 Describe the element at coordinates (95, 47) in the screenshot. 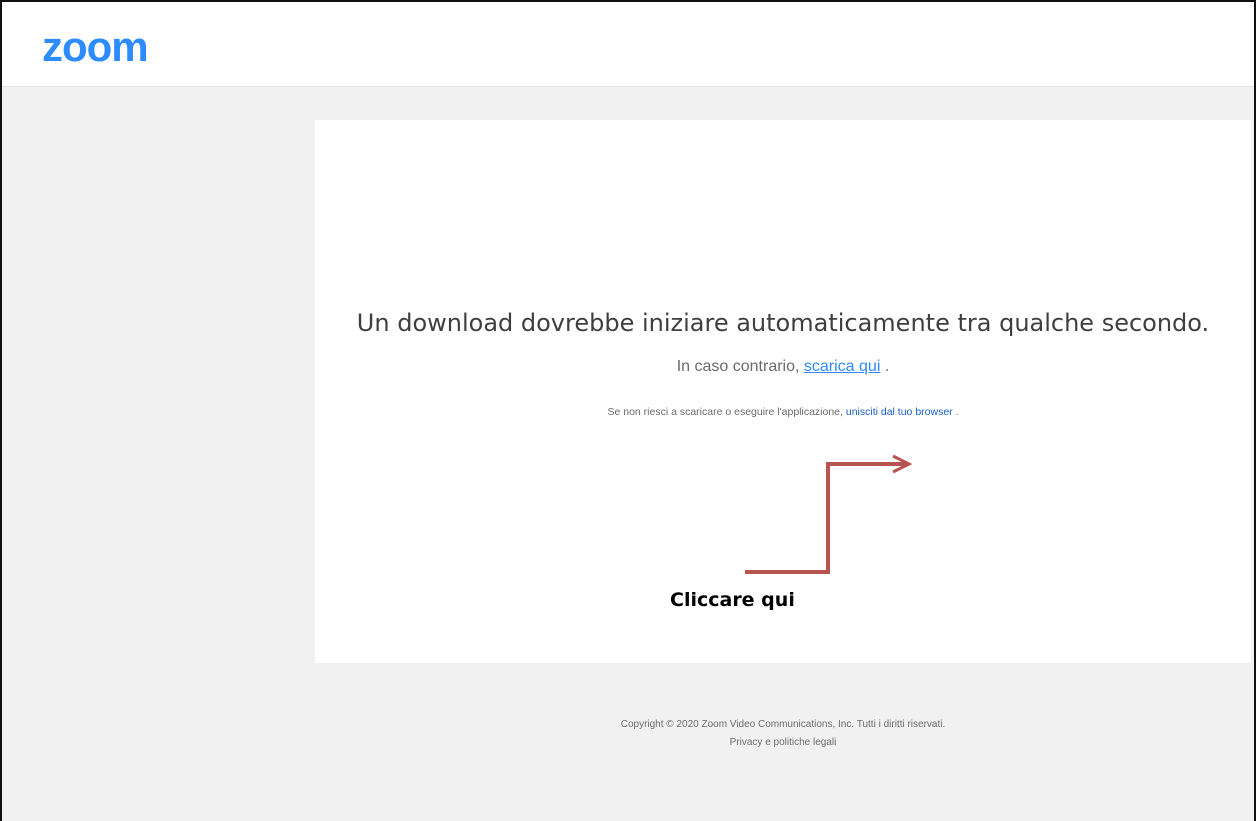

I see `zoom-logo: zoom` at that location.